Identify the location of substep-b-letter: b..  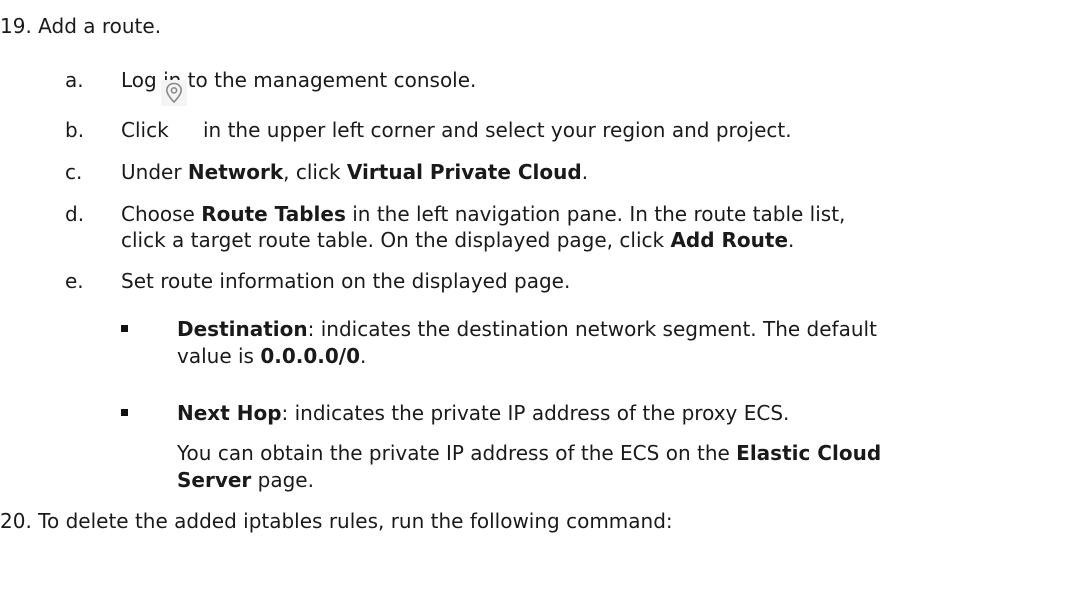
(75, 130).